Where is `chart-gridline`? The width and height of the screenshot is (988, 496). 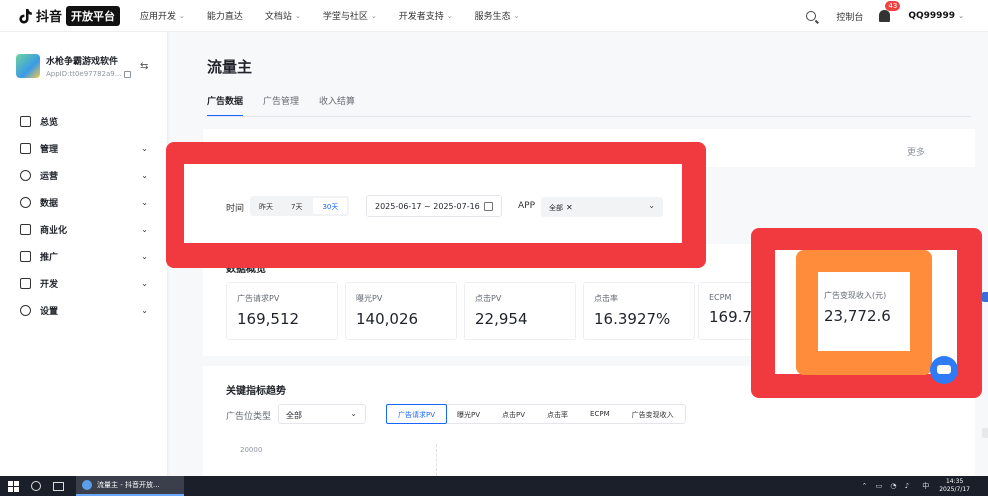 chart-gridline is located at coordinates (436, 460).